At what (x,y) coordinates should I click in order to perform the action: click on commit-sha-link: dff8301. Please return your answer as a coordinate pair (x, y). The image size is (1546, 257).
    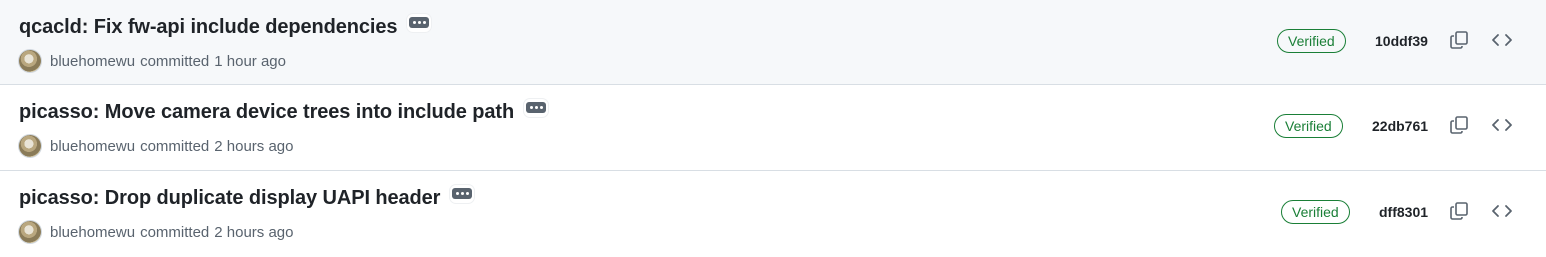
    Looking at the image, I should click on (1403, 212).